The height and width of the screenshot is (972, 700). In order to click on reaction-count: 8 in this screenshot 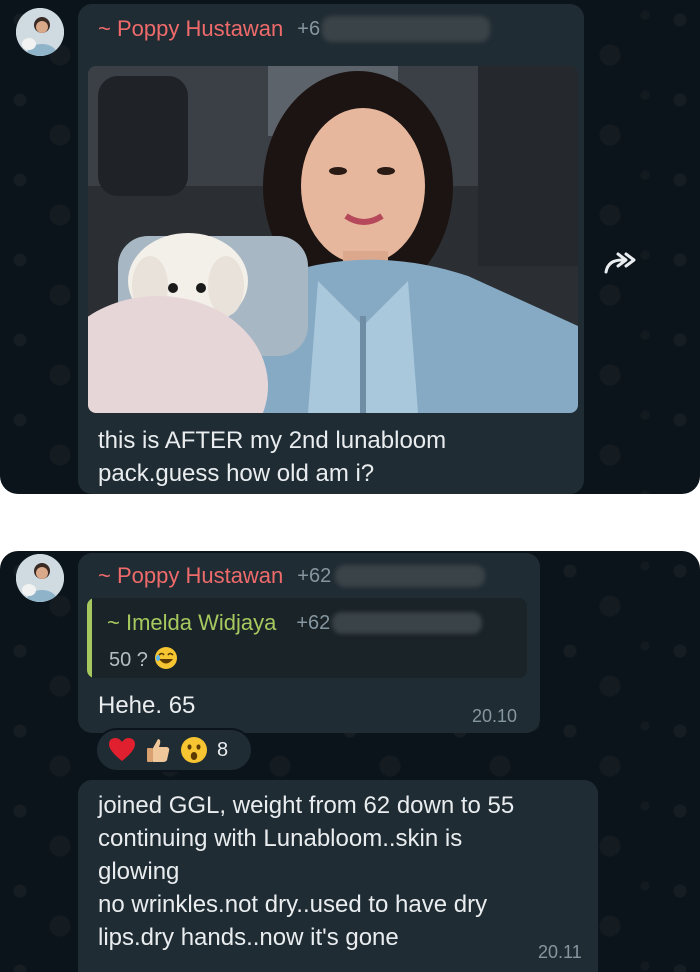, I will do `click(223, 749)`.